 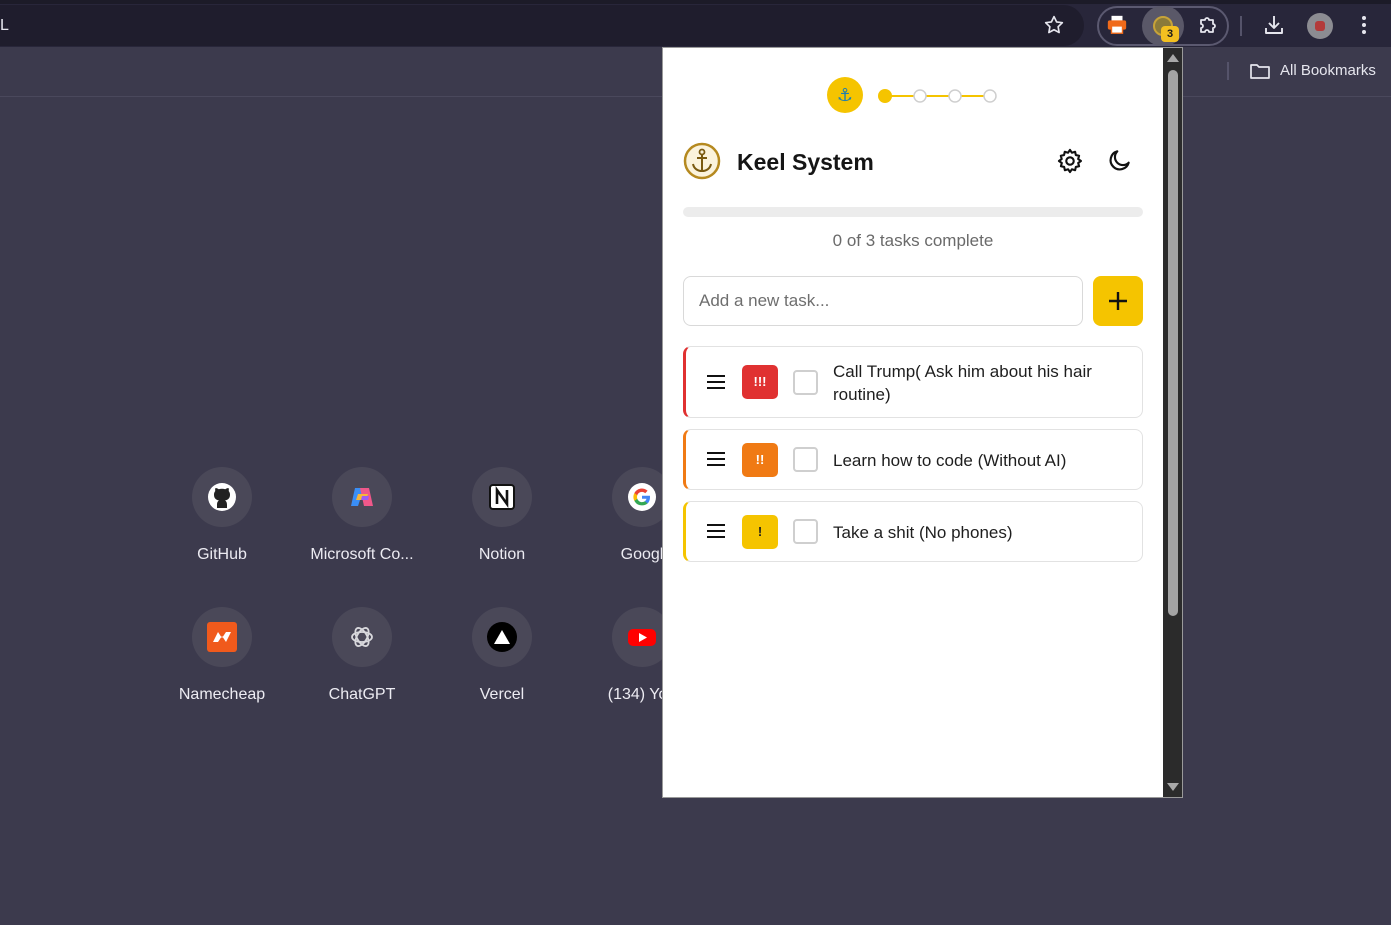 What do you see at coordinates (950, 460) in the screenshot?
I see `task-text: Learn how to code (Without AI)` at bounding box center [950, 460].